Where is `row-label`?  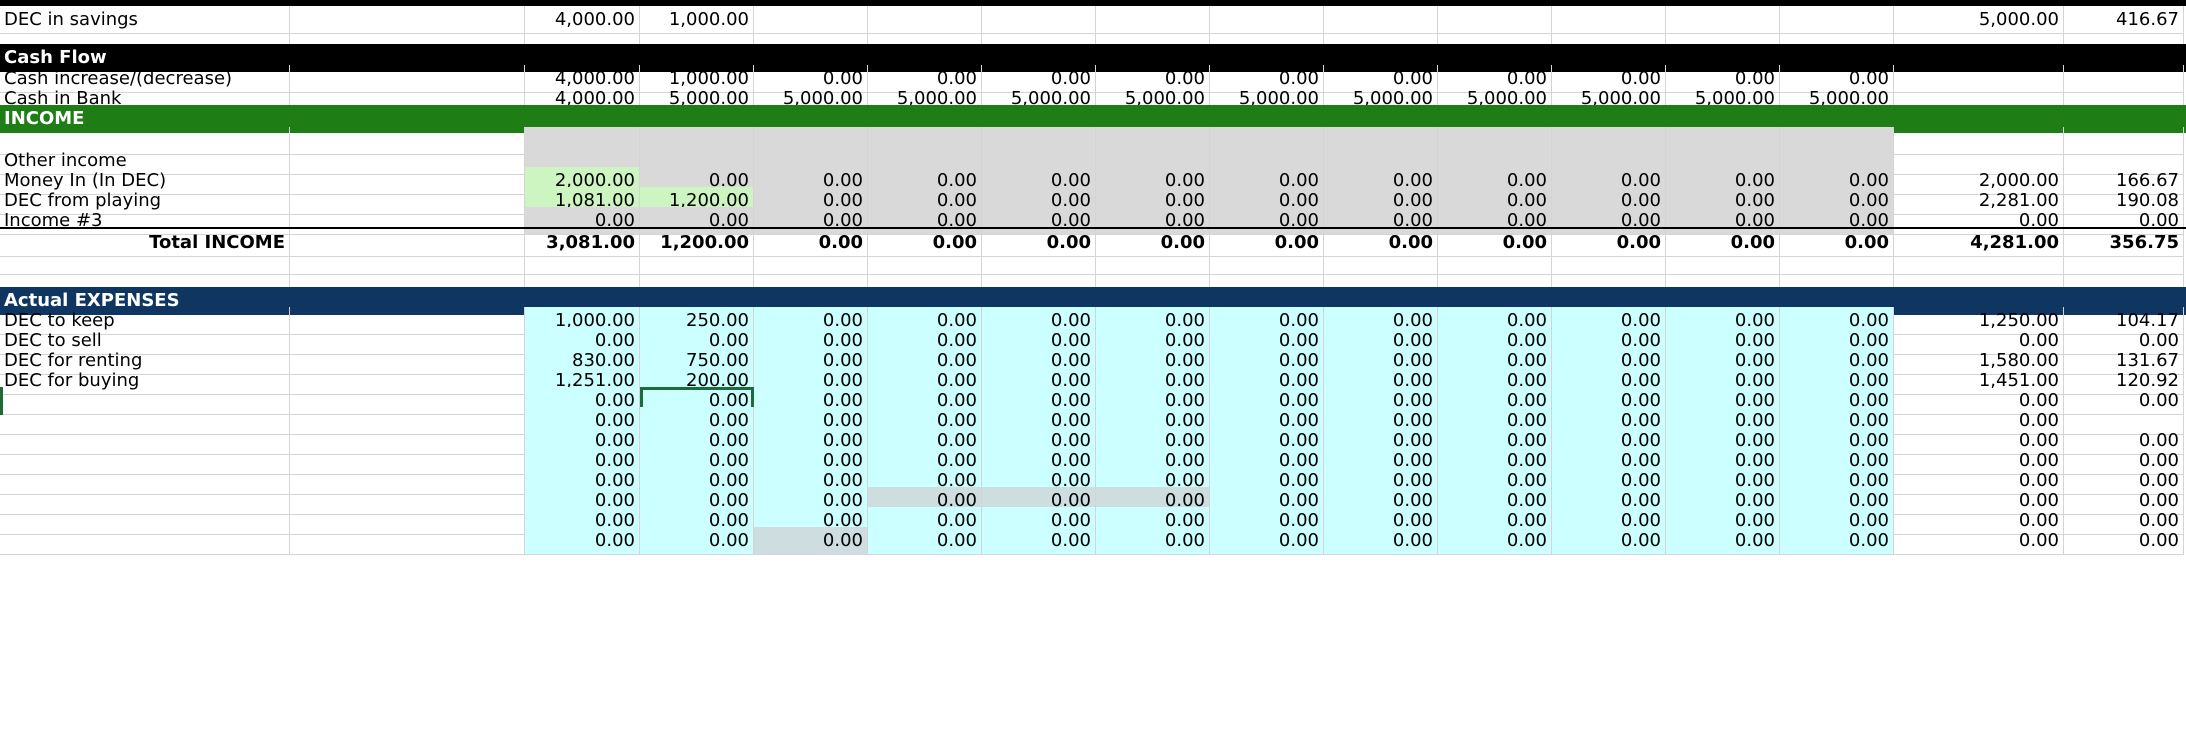
row-label is located at coordinates (145, 541).